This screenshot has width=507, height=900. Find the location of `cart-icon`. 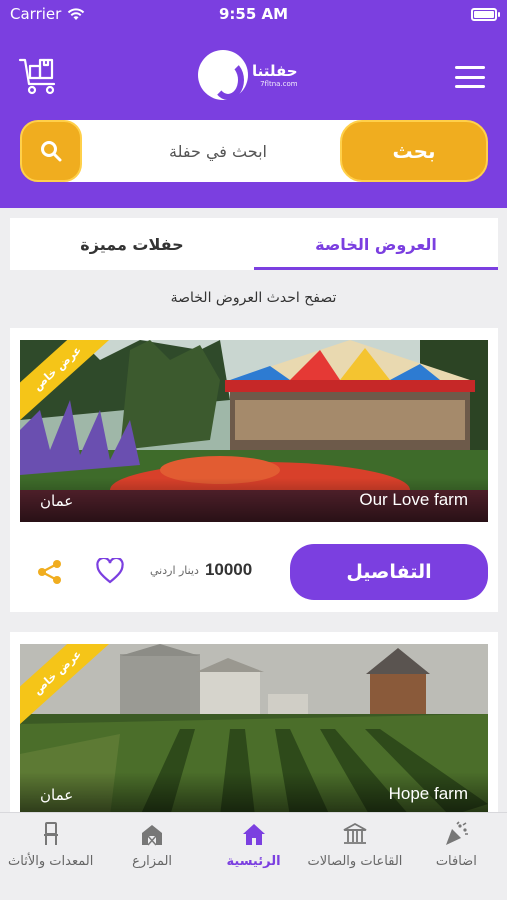

cart-icon is located at coordinates (37, 76).